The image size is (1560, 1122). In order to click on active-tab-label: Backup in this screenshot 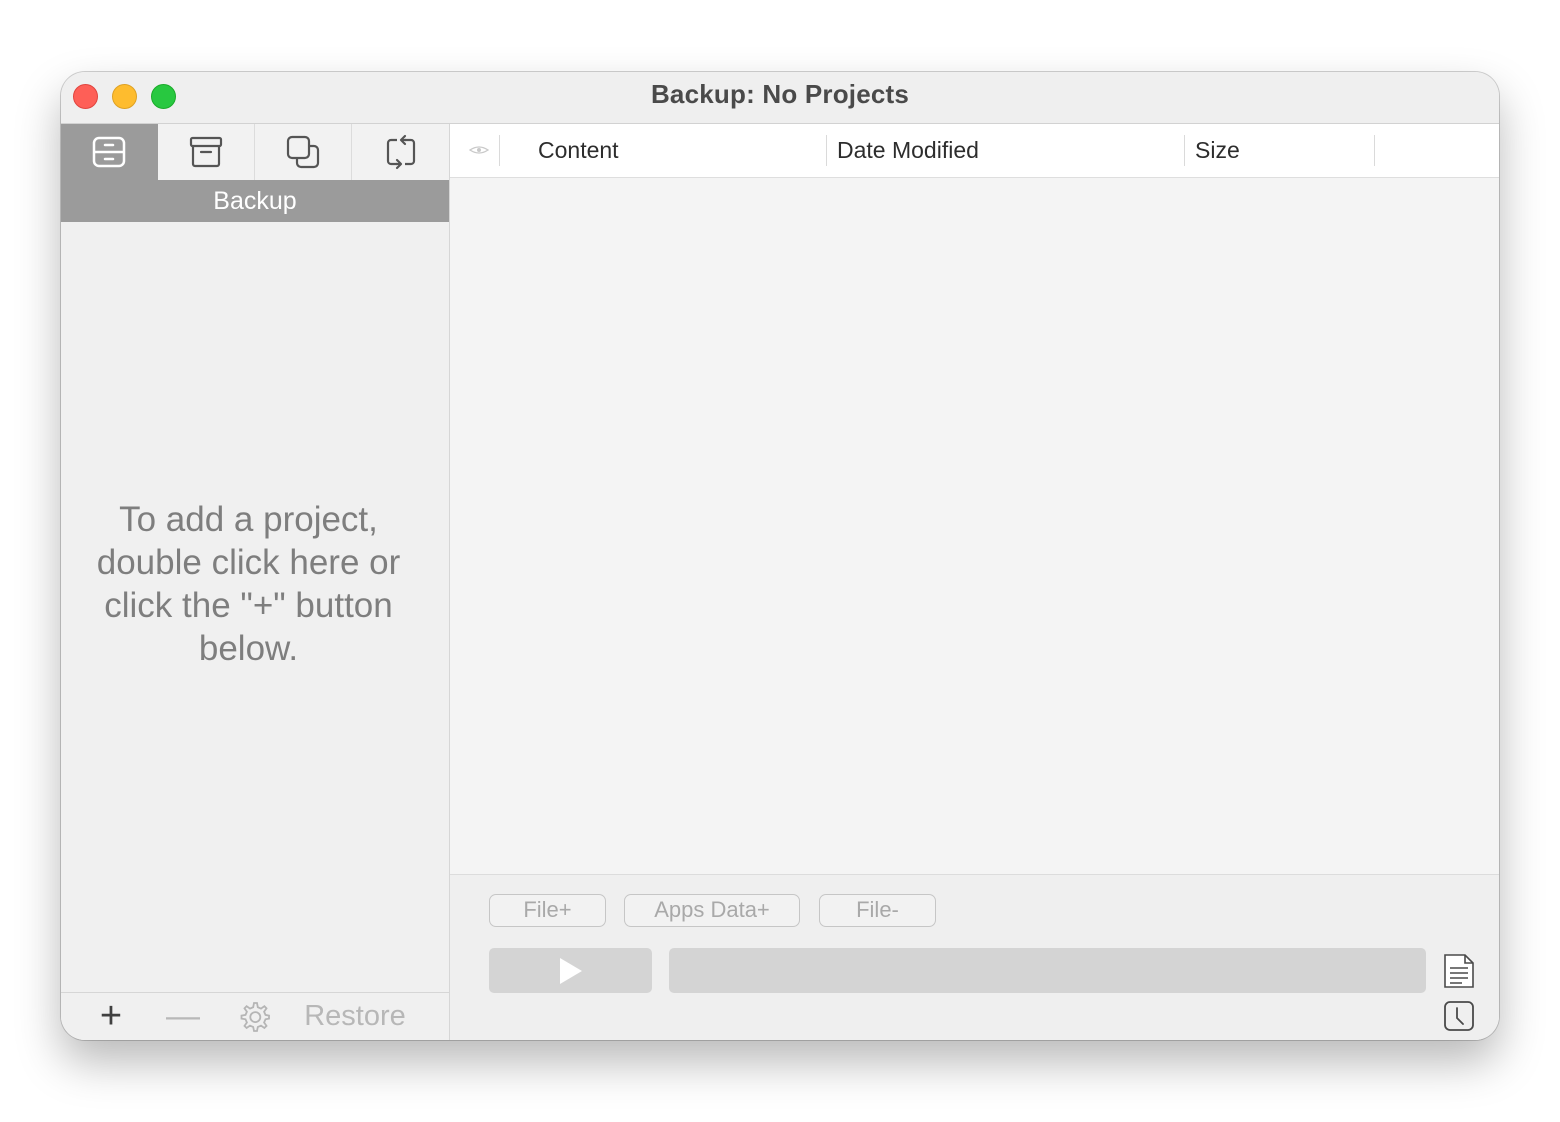, I will do `click(255, 201)`.